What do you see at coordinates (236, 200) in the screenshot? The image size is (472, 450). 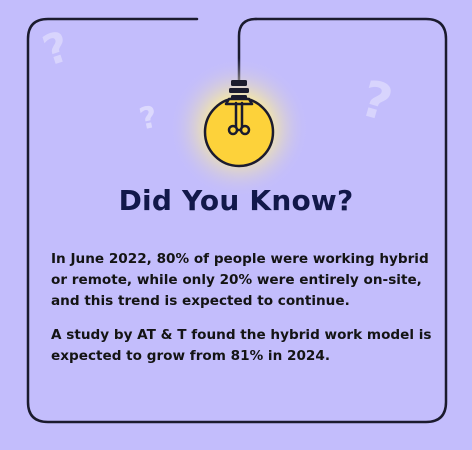 I see `page-title: Did You Know?` at bounding box center [236, 200].